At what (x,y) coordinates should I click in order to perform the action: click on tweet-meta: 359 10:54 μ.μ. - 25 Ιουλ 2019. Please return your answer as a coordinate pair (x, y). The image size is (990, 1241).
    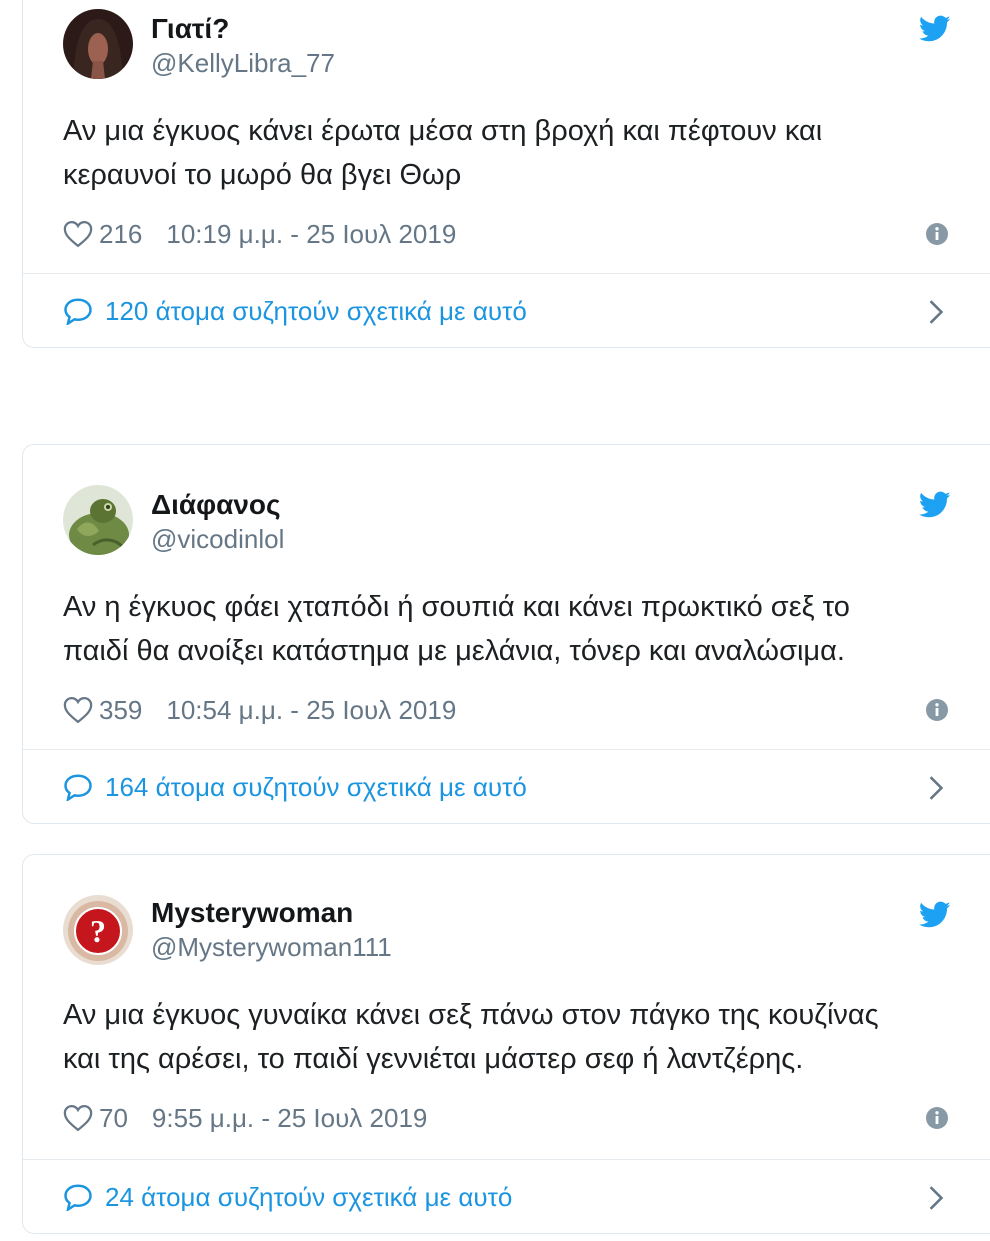
    Looking at the image, I should click on (259, 710).